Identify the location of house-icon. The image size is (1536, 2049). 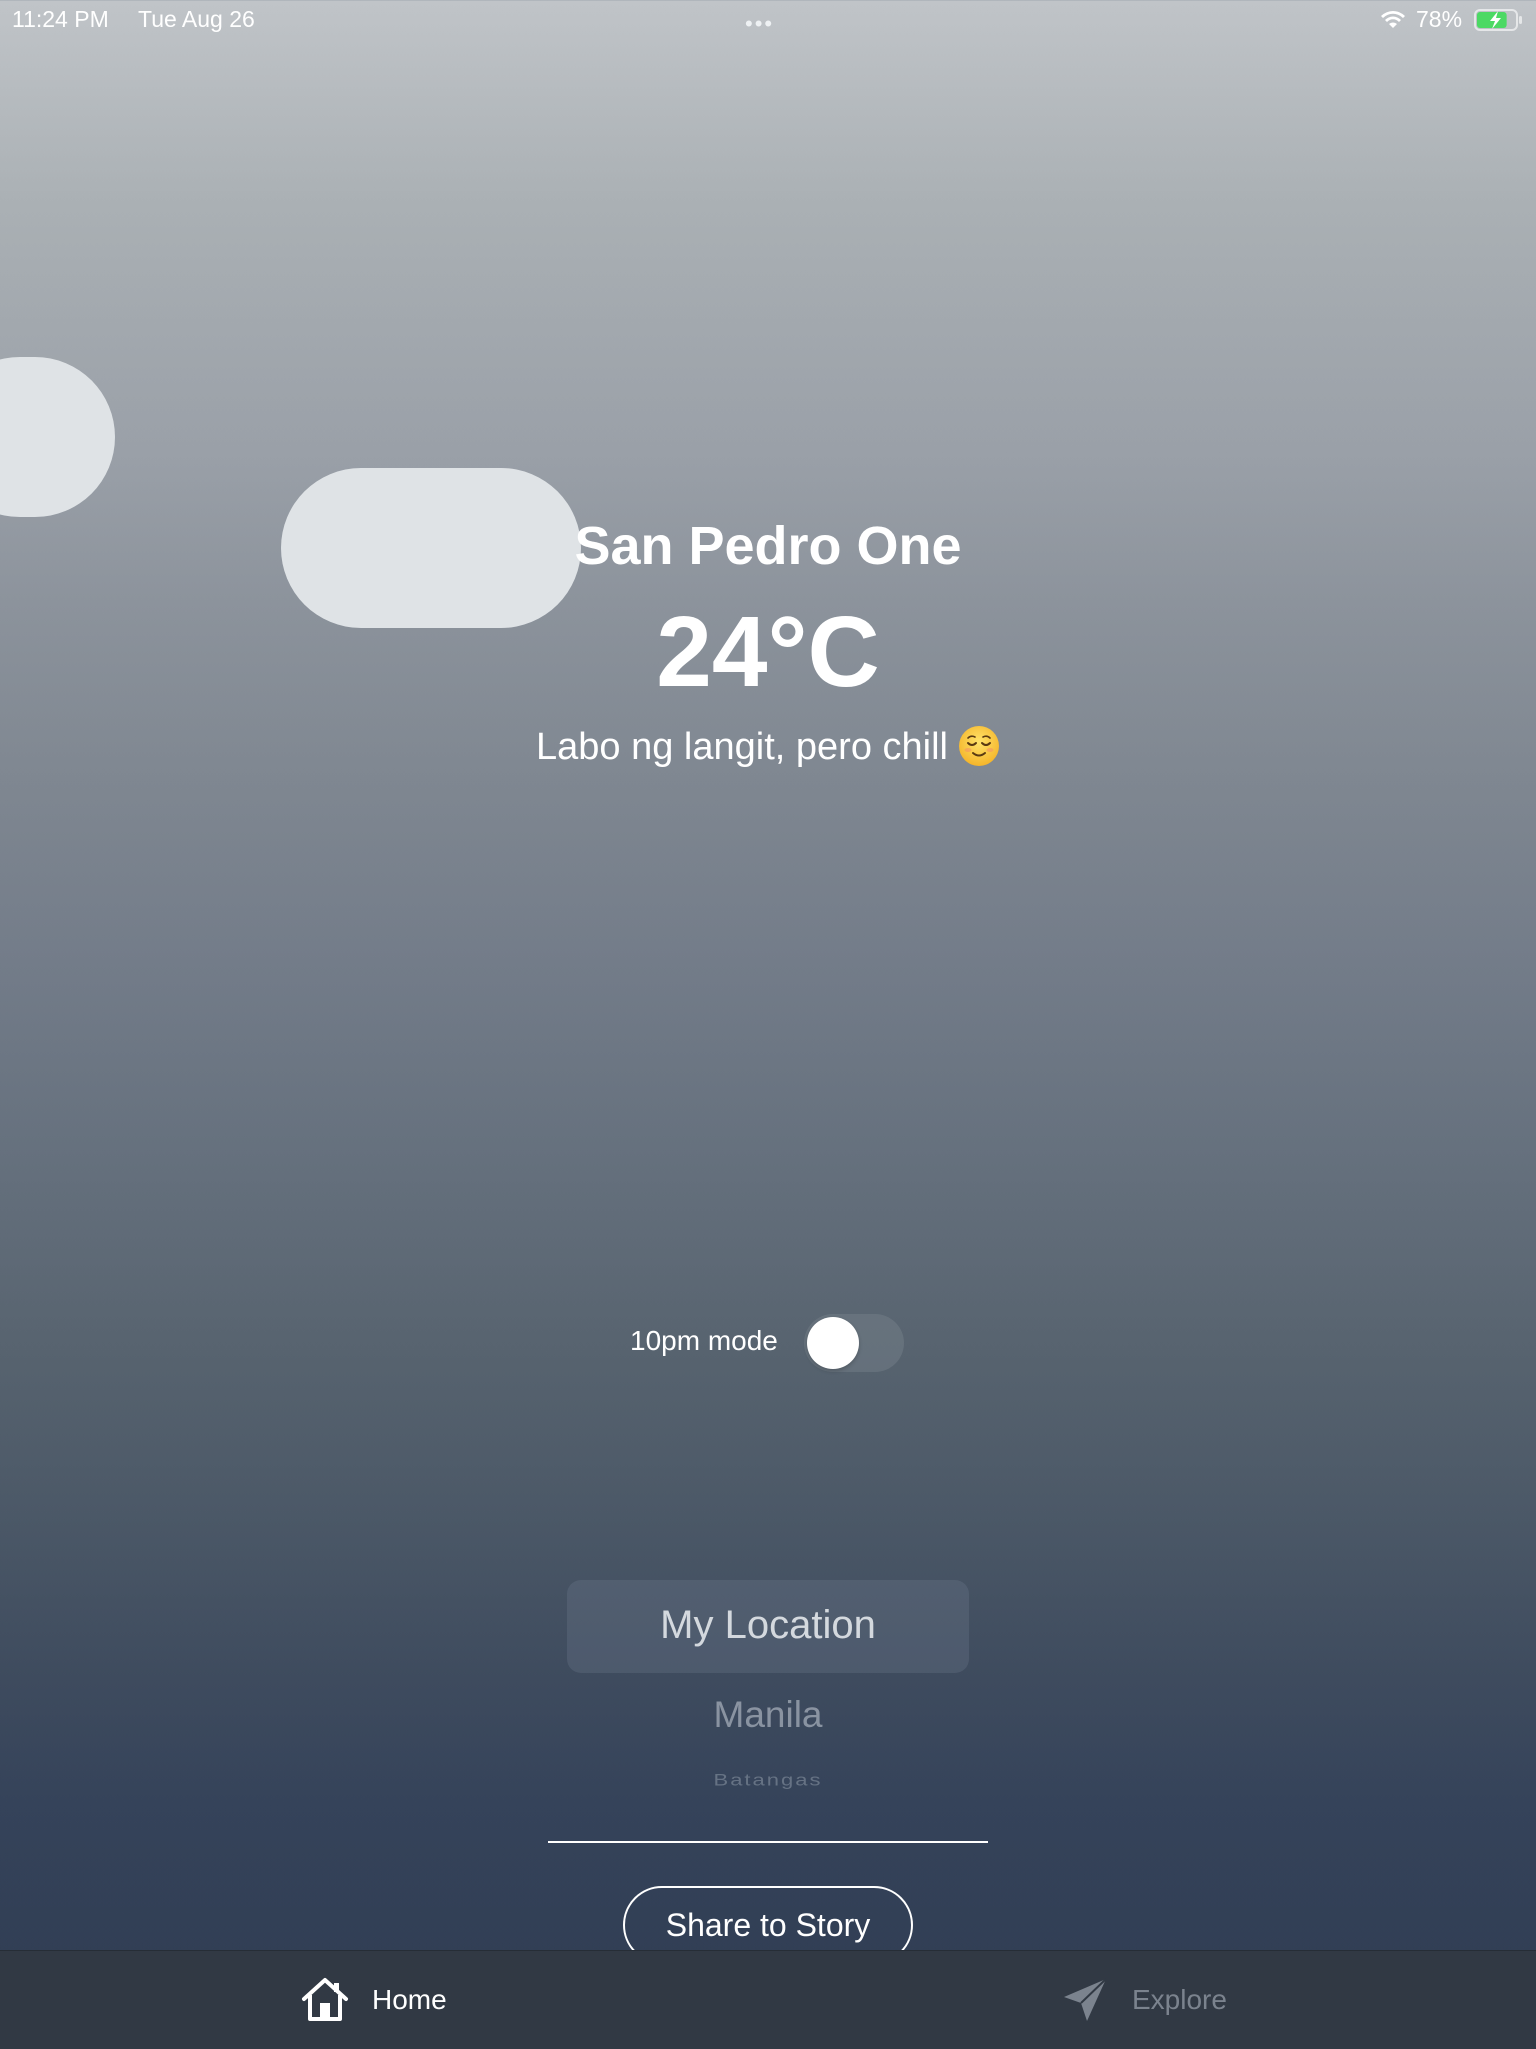
(325, 1999).